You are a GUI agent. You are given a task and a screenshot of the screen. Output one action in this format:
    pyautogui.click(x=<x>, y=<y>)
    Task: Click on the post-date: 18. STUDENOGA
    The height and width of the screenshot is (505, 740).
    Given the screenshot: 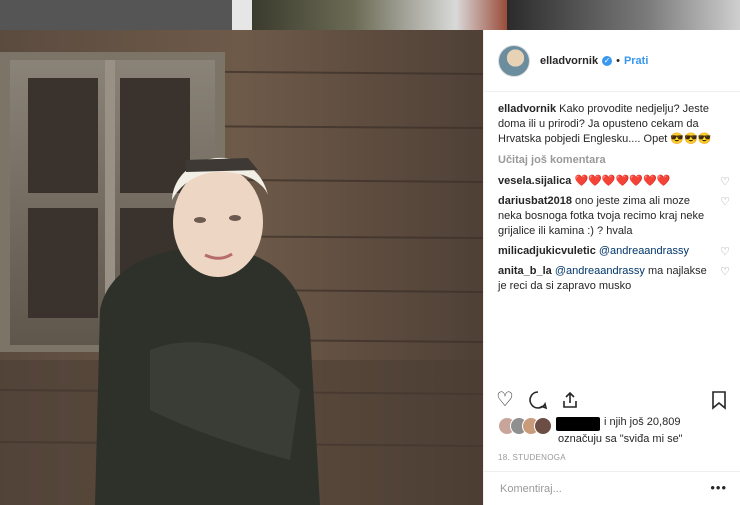 What is the action you would take?
    pyautogui.click(x=532, y=457)
    